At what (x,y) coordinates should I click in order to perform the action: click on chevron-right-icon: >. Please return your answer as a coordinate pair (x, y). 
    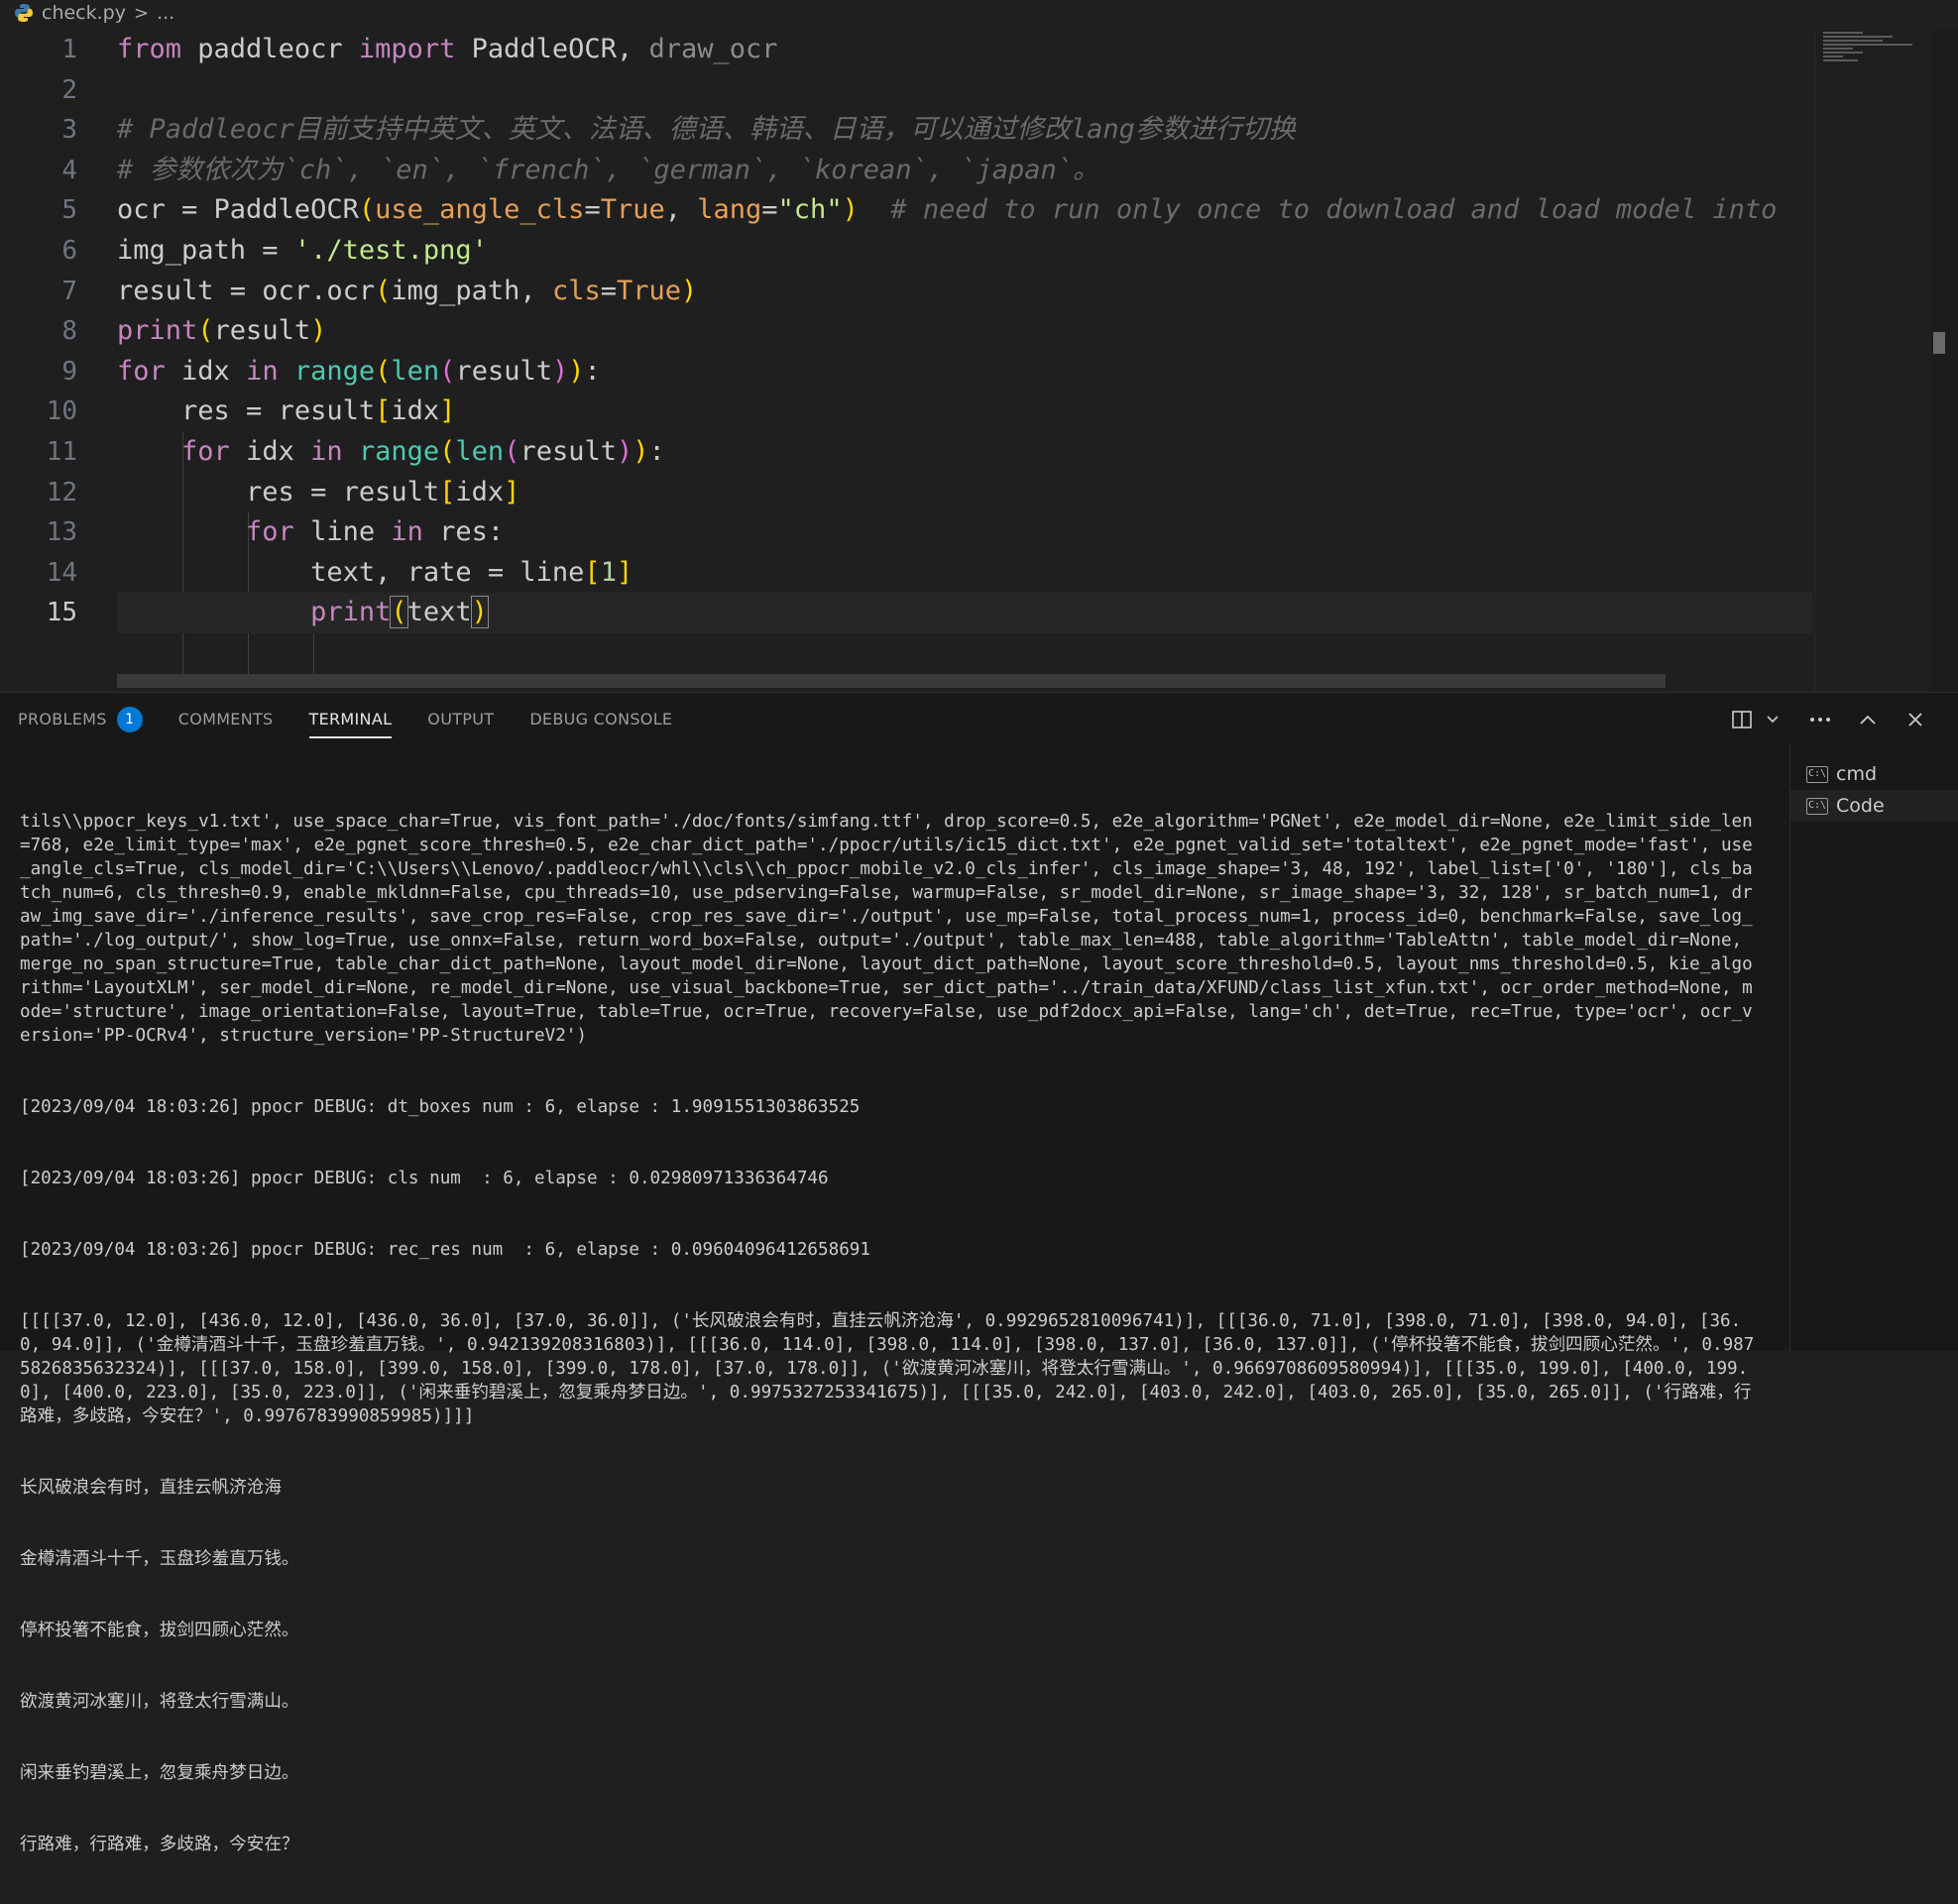
    Looking at the image, I should click on (141, 13).